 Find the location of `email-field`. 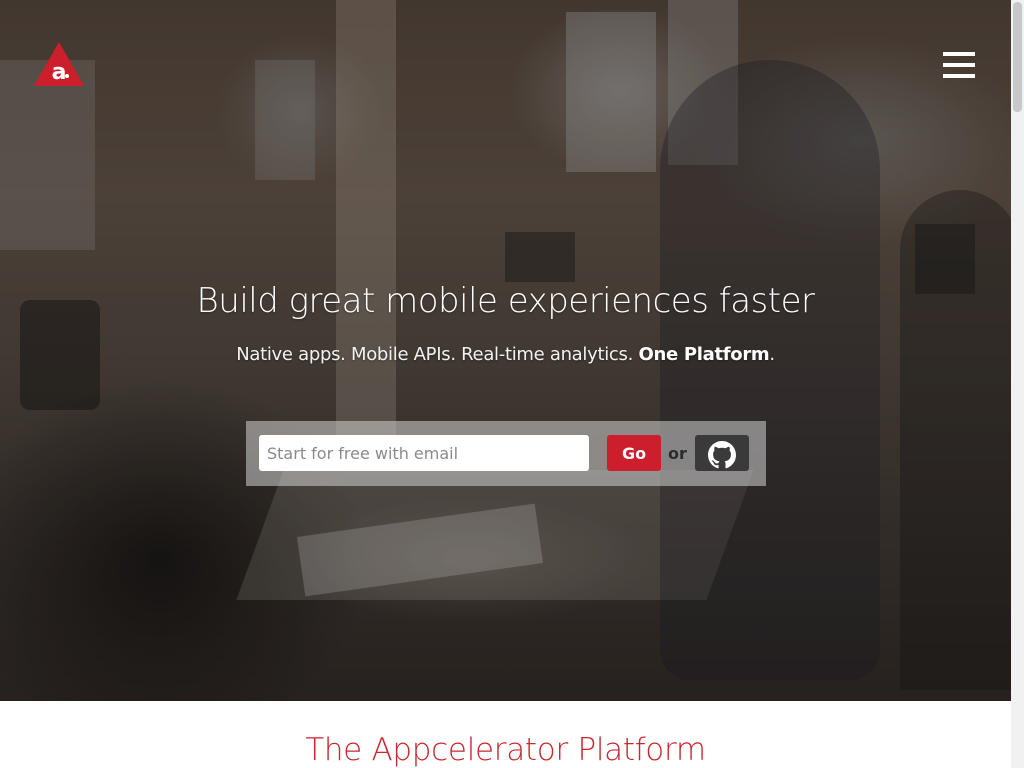

email-field is located at coordinates (424, 453).